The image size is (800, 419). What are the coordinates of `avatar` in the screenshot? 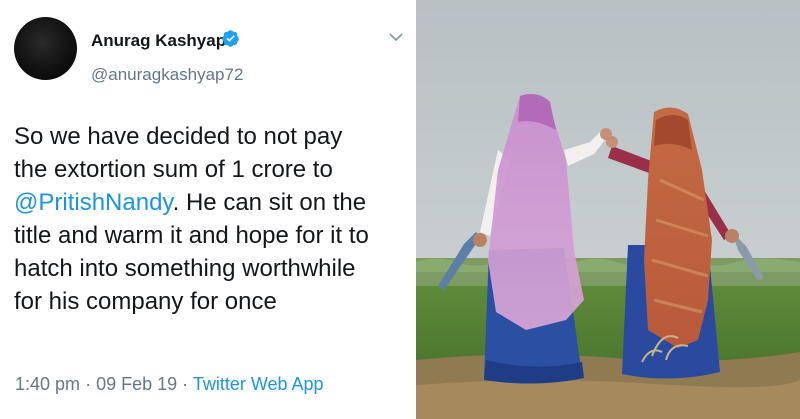 It's located at (45, 48).